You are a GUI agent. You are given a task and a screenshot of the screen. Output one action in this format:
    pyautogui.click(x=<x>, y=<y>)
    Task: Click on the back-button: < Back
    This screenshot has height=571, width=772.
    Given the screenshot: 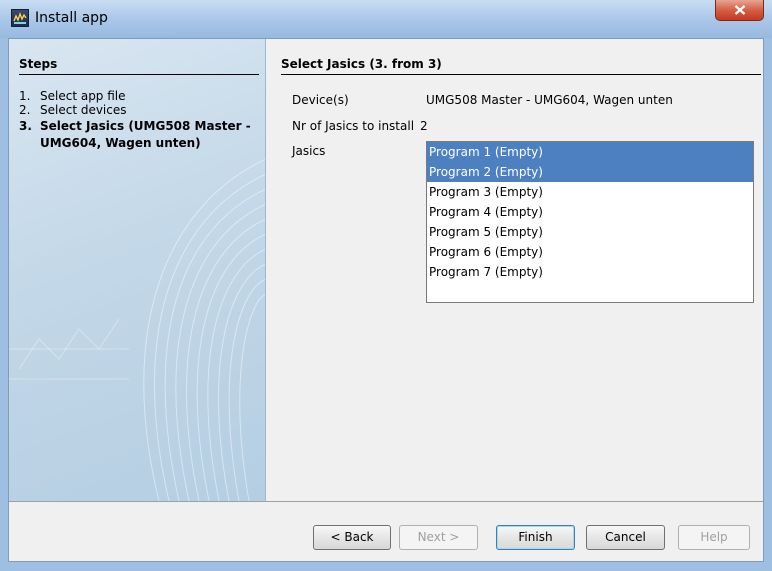 What is the action you would take?
    pyautogui.click(x=352, y=537)
    